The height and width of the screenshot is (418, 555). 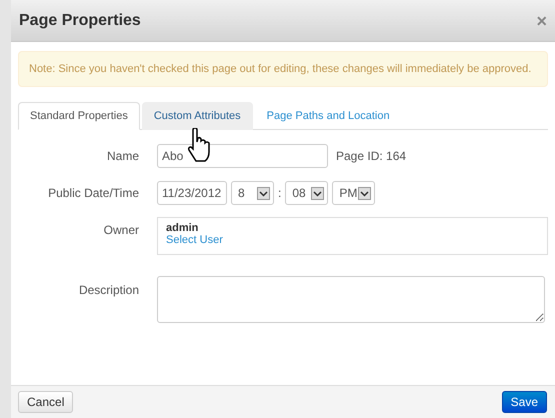 What do you see at coordinates (79, 116) in the screenshot?
I see `tab: Standard Properties` at bounding box center [79, 116].